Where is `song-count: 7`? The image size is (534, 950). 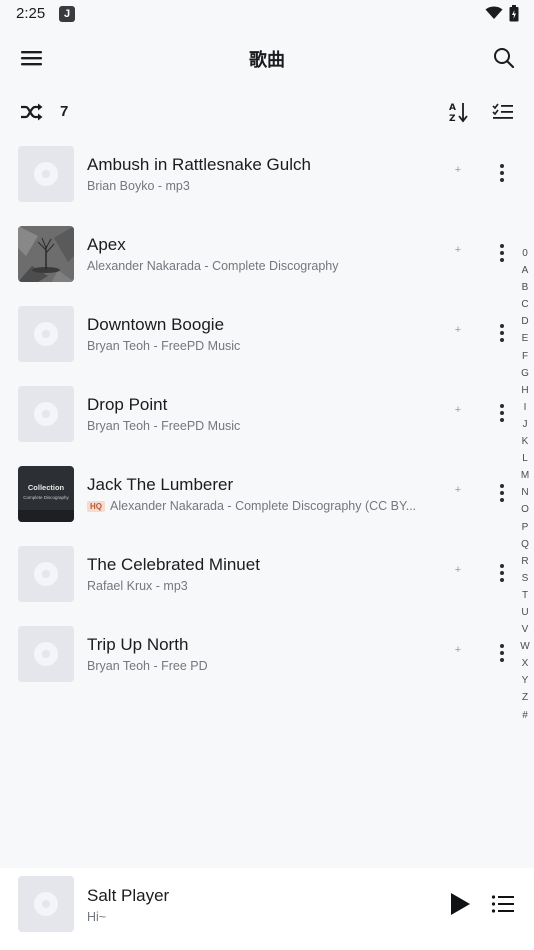
song-count: 7 is located at coordinates (64, 111).